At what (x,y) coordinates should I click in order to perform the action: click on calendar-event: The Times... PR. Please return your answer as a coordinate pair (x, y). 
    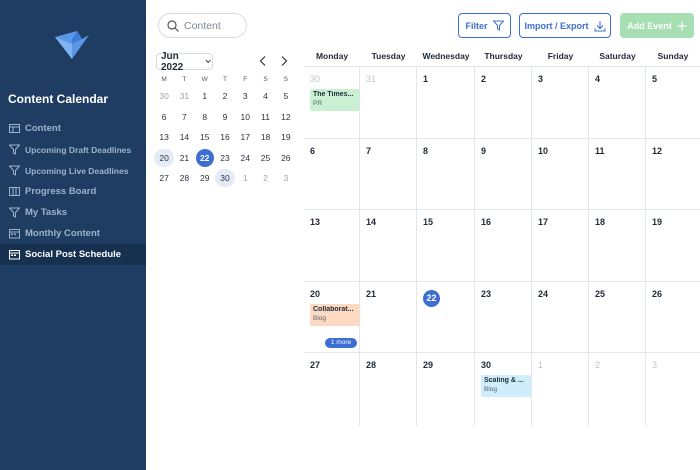
    Looking at the image, I should click on (335, 100).